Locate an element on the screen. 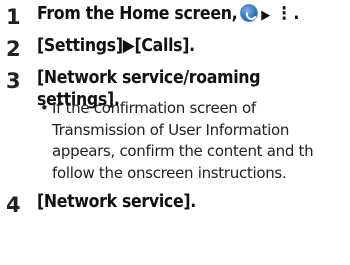 This screenshot has width=350, height=265. step-text-before: From the Home screen, is located at coordinates (137, 14).